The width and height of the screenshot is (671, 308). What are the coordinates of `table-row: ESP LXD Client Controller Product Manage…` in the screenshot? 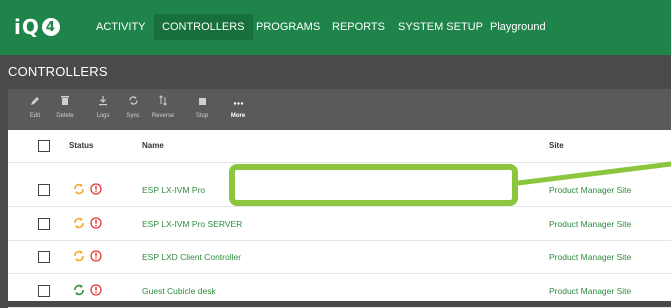 It's located at (339, 257).